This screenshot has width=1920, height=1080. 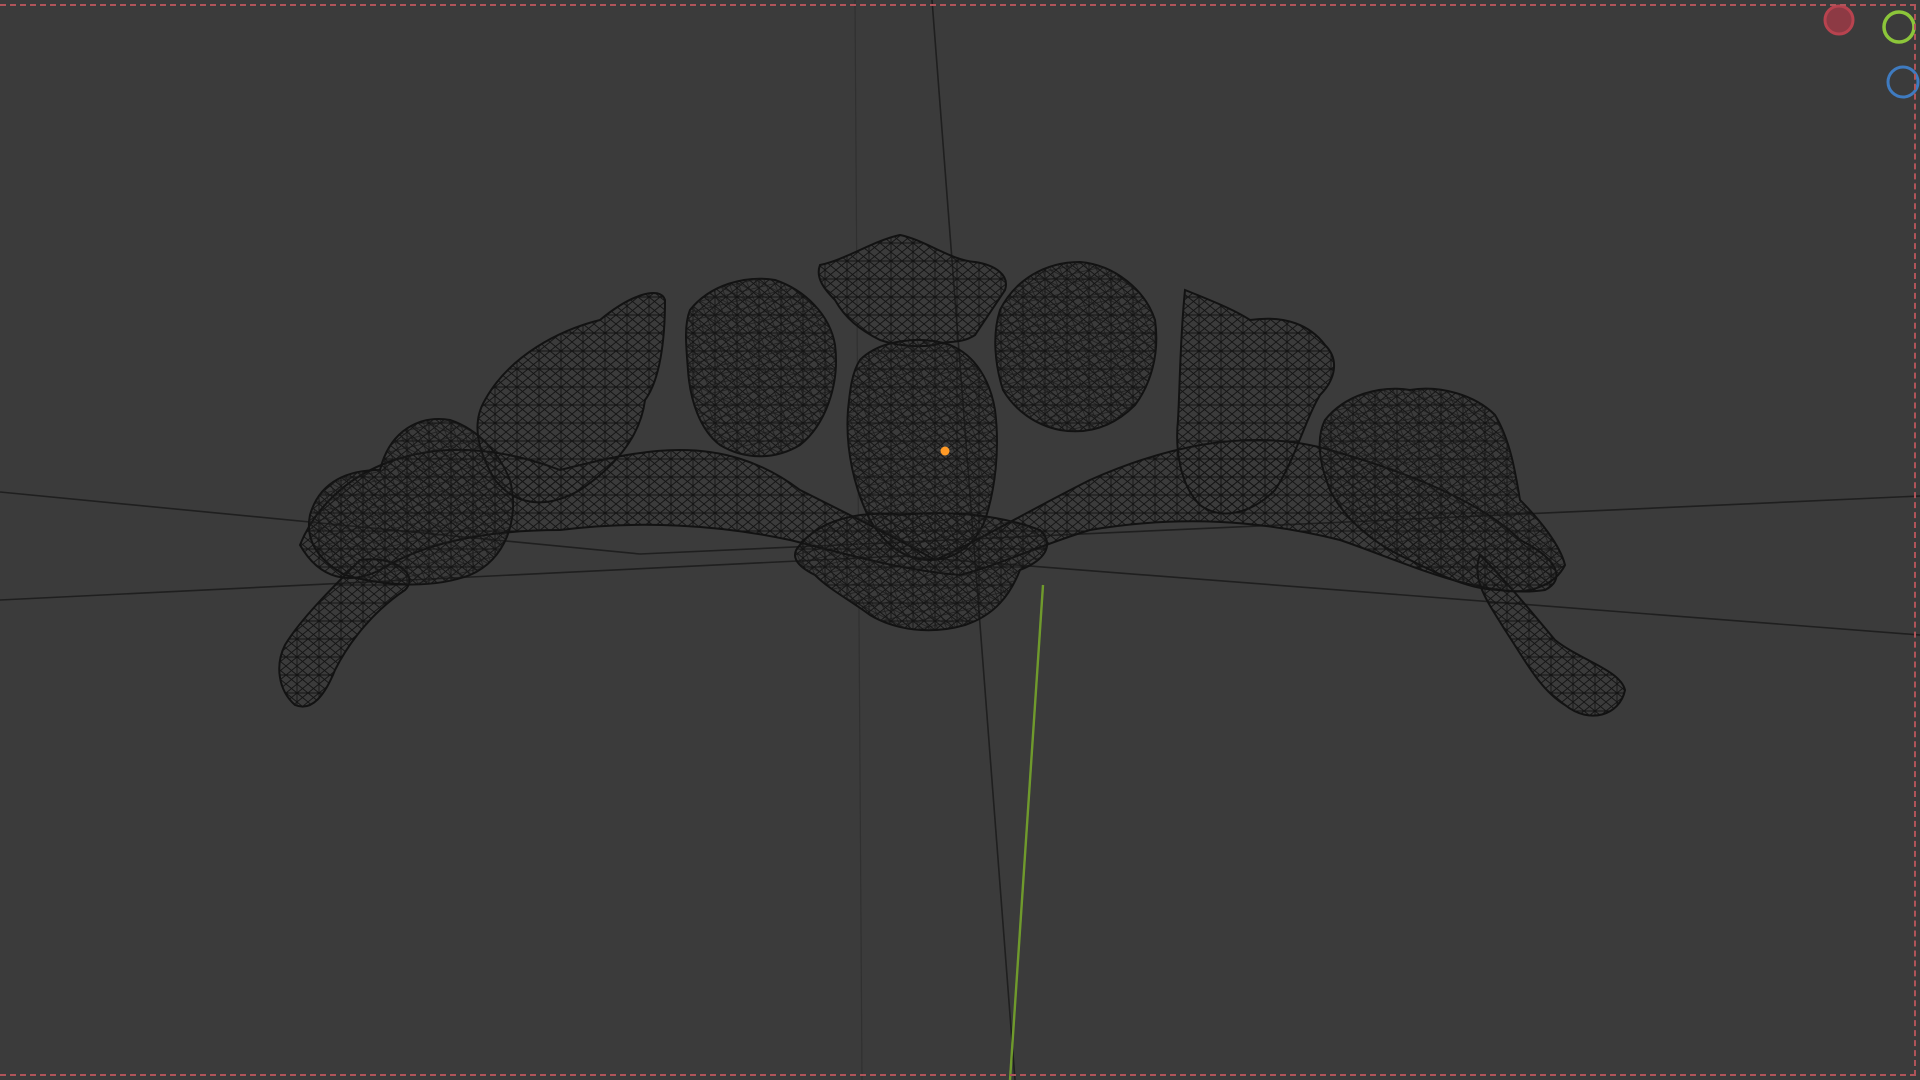 What do you see at coordinates (1899, 27) in the screenshot?
I see `axis-y-icon` at bounding box center [1899, 27].